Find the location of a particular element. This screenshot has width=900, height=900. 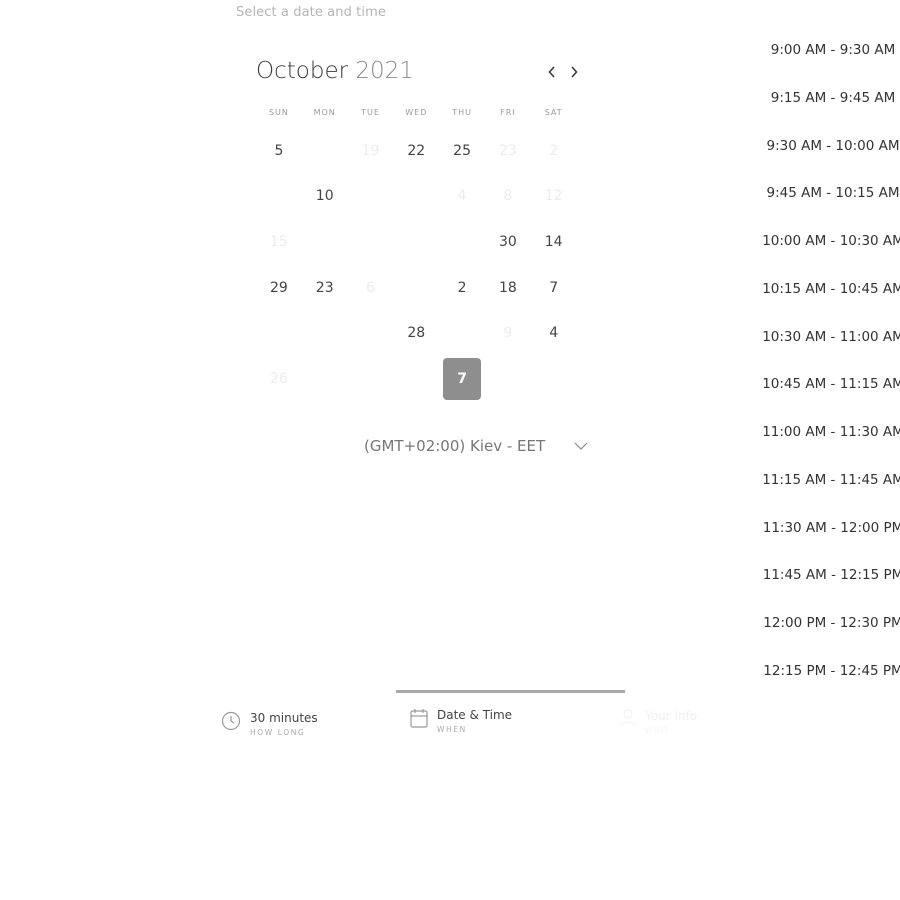

calendar-day: 28 is located at coordinates (416, 333).